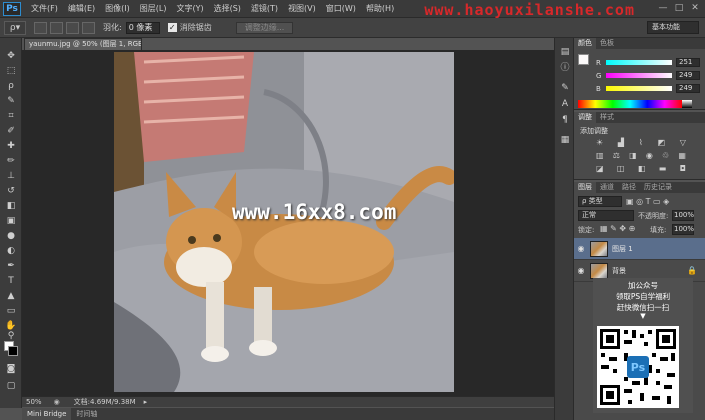 This screenshot has height=420, width=705. I want to click on levels-icon: ▟, so click(621, 142).